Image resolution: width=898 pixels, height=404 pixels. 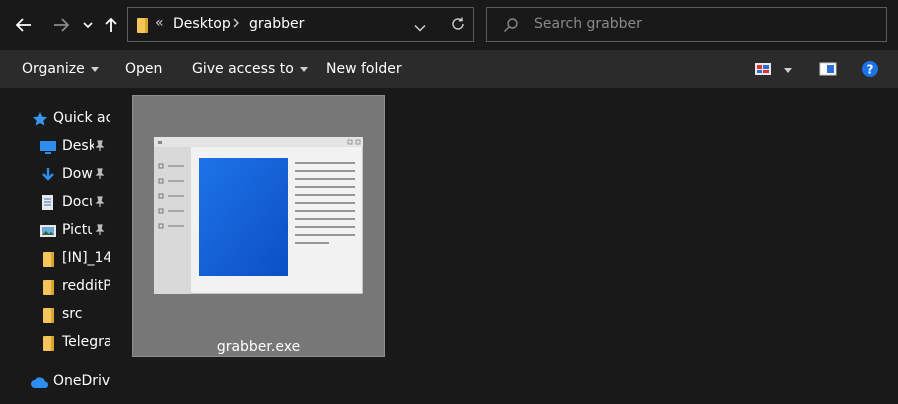 I want to click on preview-pane-icon, so click(x=828, y=69).